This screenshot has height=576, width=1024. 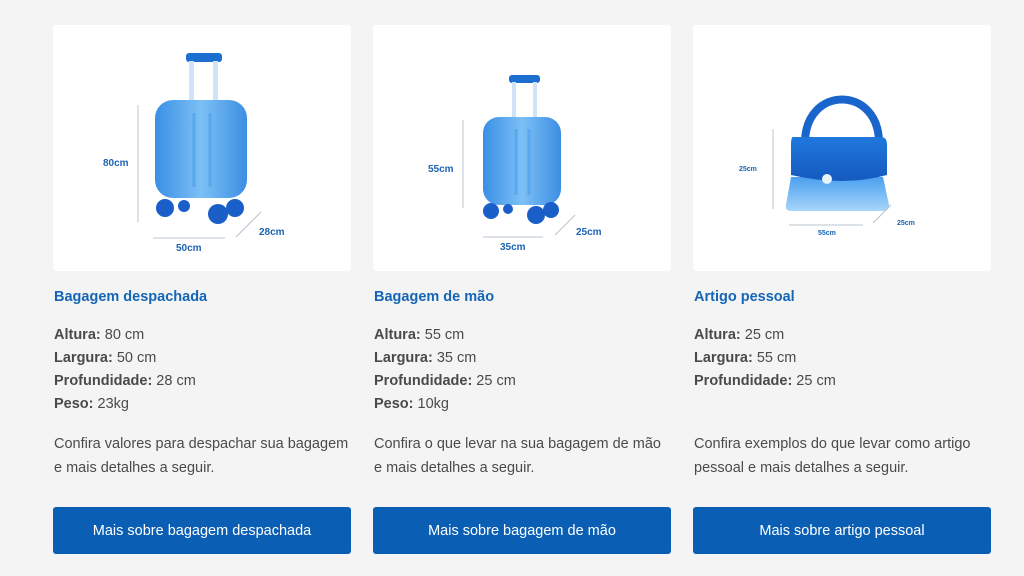 What do you see at coordinates (125, 381) in the screenshot?
I see `spec-depth: Profundidade: 28 cm` at bounding box center [125, 381].